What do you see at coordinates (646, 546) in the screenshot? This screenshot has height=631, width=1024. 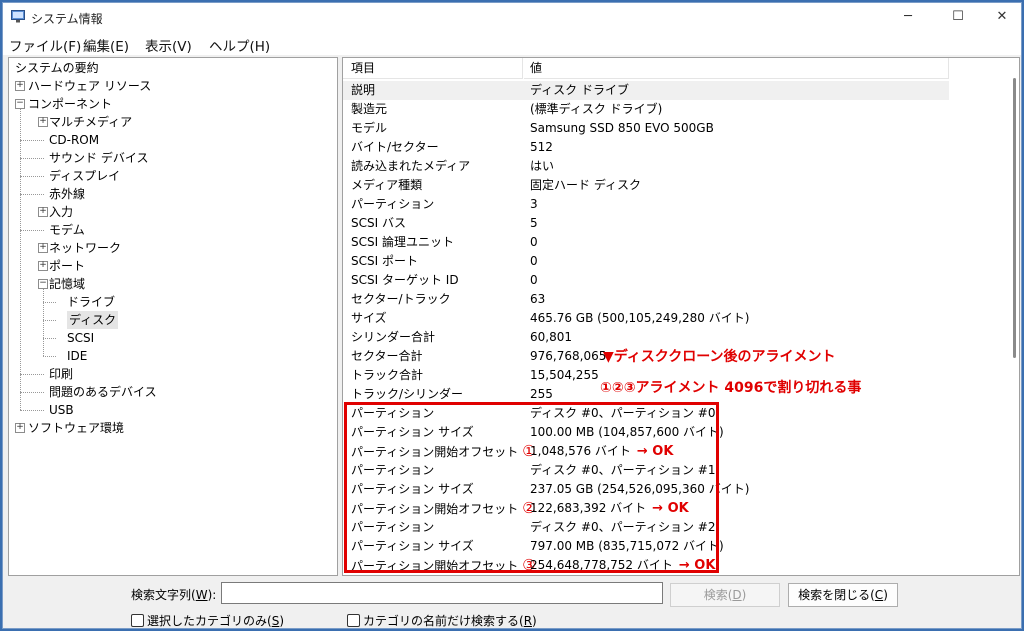 I see `details-row: パーティション サイズ 797.00 MB (835,715,072 バイト)` at bounding box center [646, 546].